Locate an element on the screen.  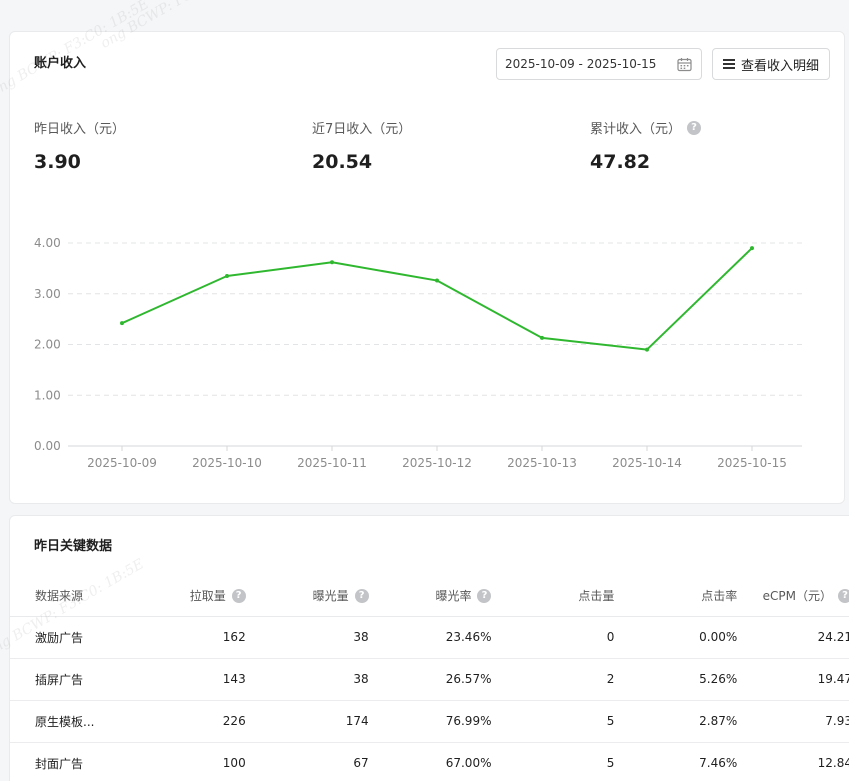
income-series-line is located at coordinates (437, 299).